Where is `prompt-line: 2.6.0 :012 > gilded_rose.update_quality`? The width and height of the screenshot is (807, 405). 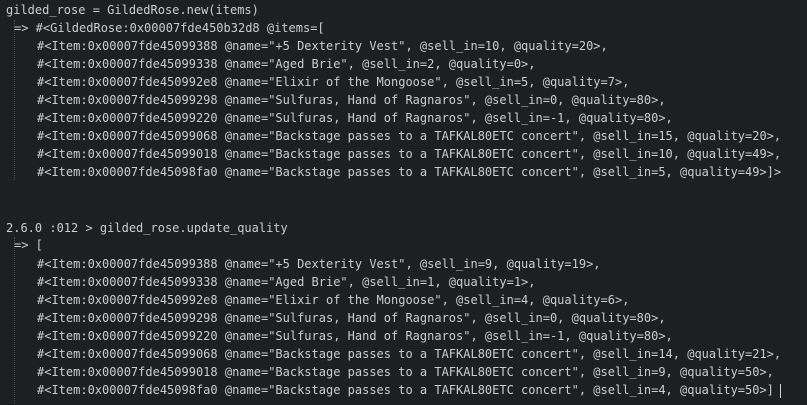 prompt-line: 2.6.0 :012 > gilded_rose.update_quality is located at coordinates (147, 228).